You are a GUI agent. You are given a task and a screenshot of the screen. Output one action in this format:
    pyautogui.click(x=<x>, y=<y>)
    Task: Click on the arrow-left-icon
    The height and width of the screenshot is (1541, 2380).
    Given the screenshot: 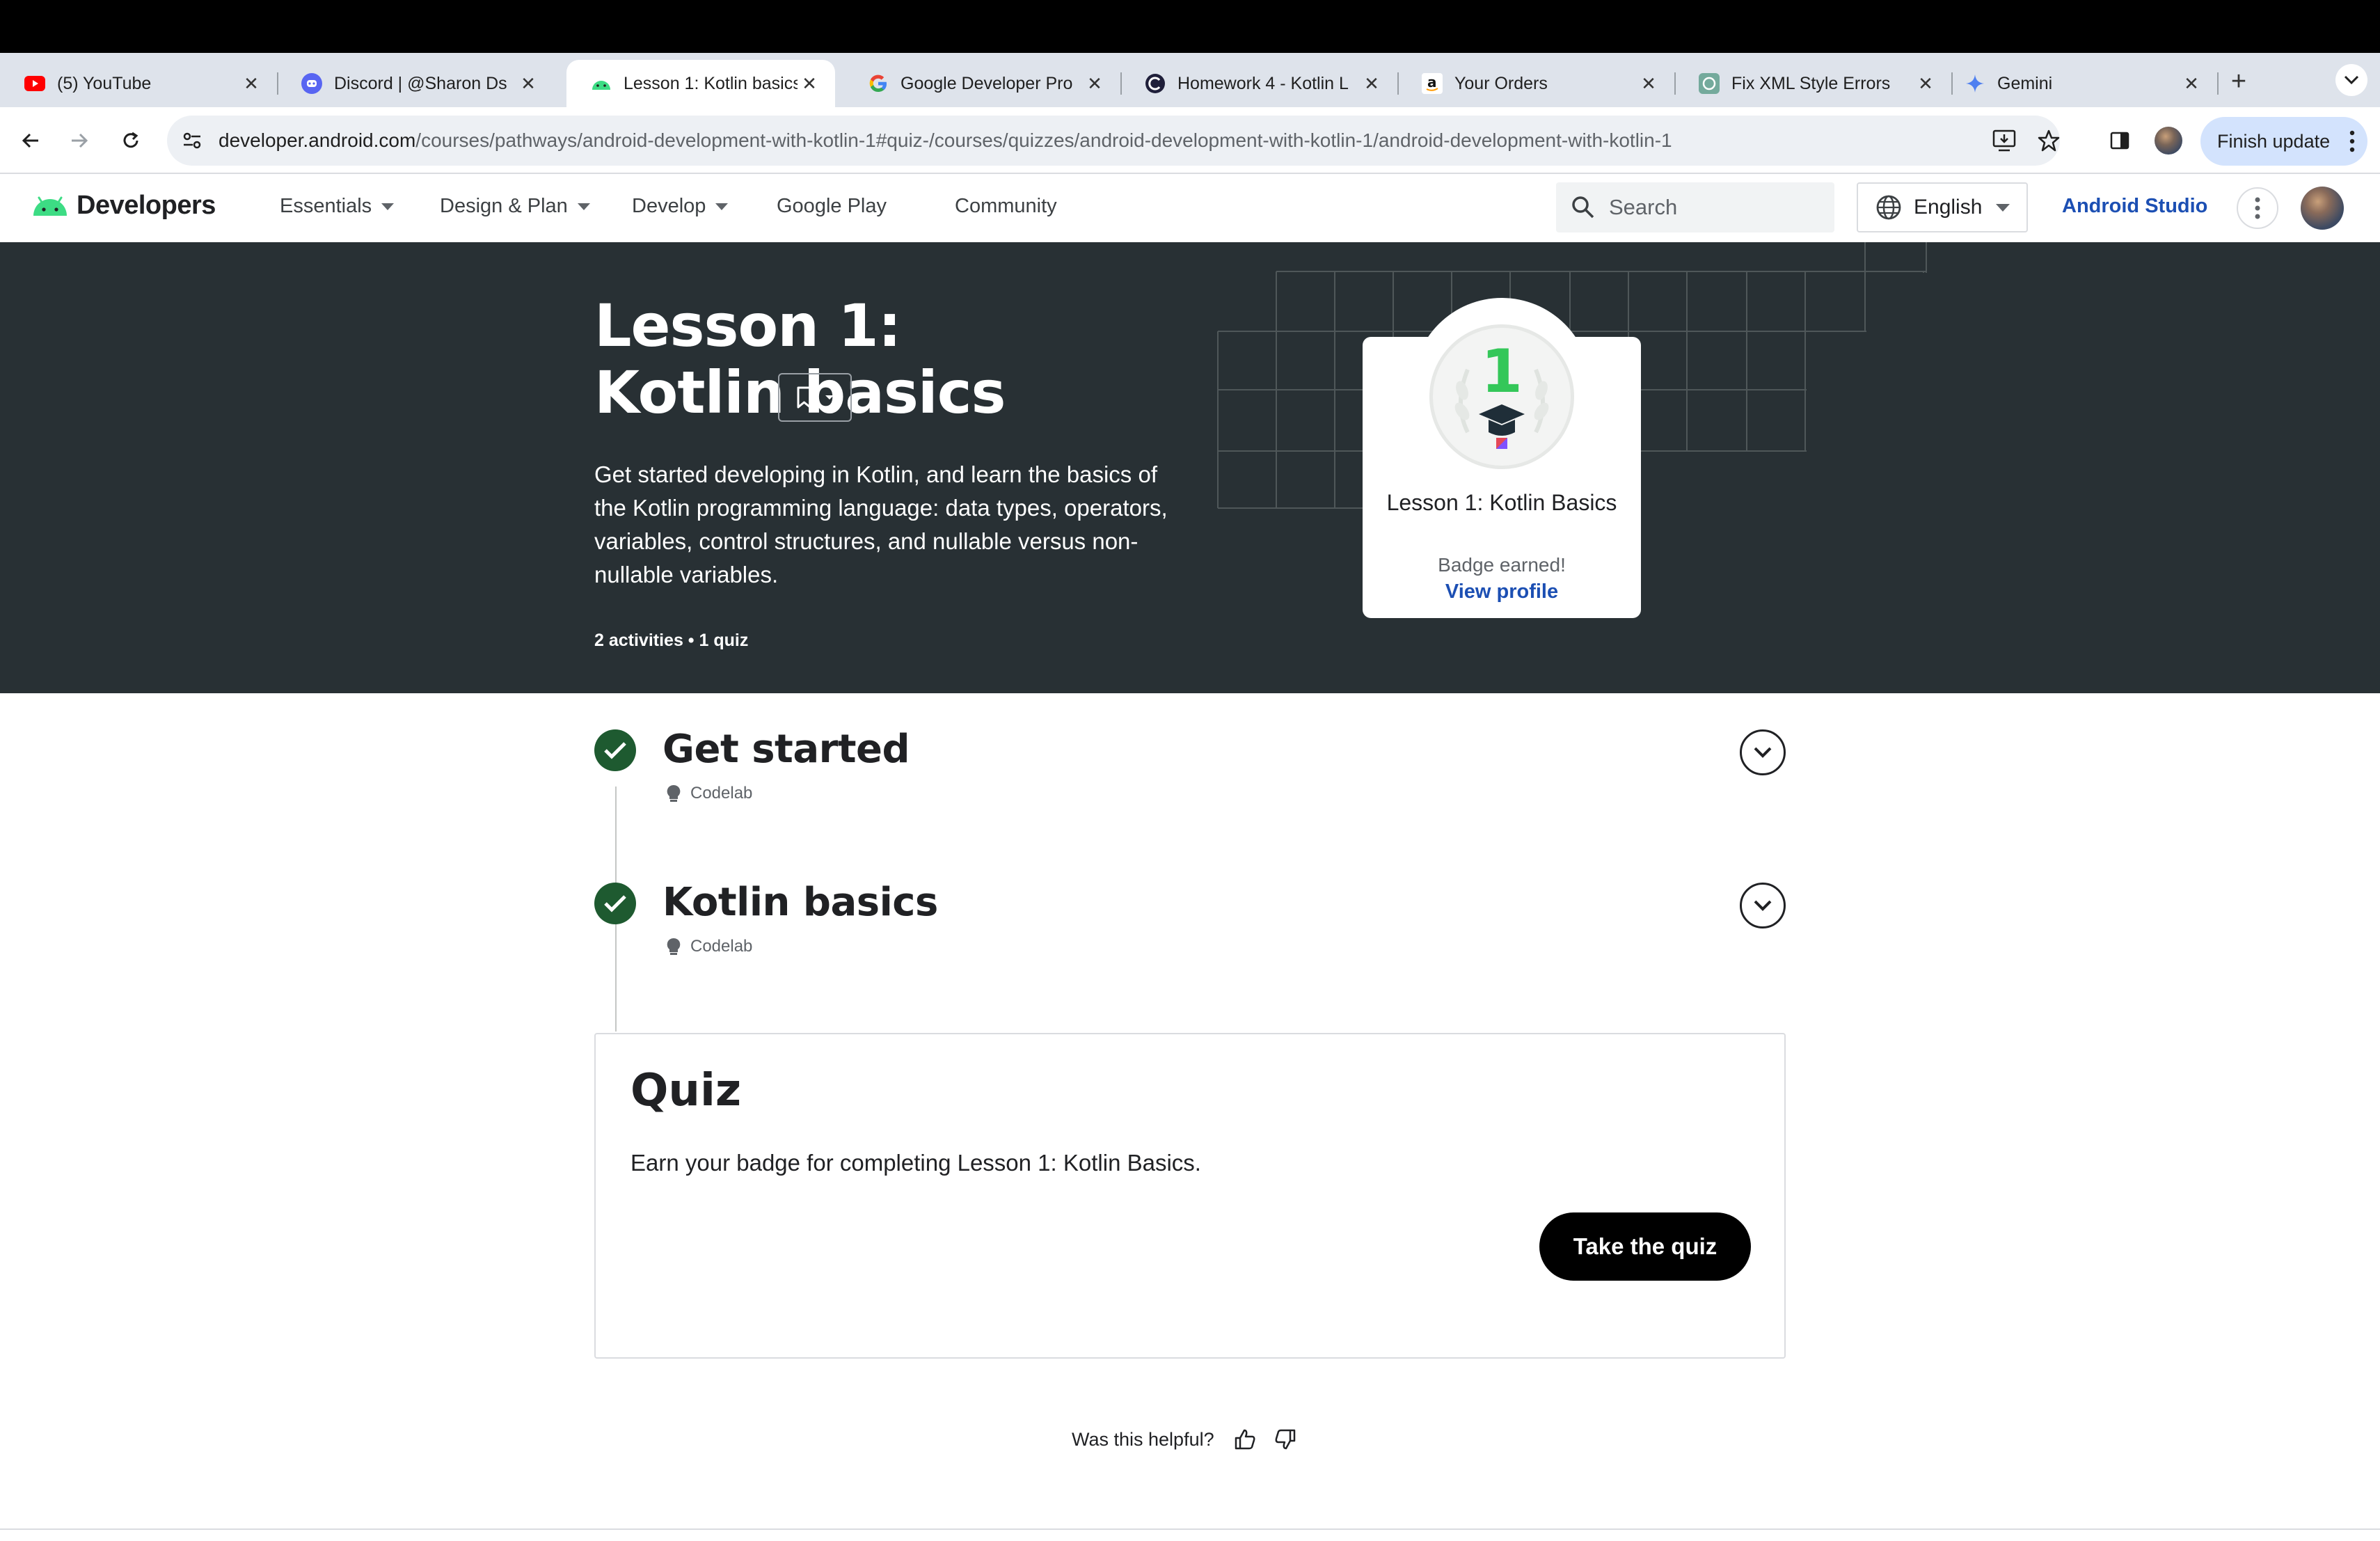 What is the action you would take?
    pyautogui.click(x=30, y=140)
    